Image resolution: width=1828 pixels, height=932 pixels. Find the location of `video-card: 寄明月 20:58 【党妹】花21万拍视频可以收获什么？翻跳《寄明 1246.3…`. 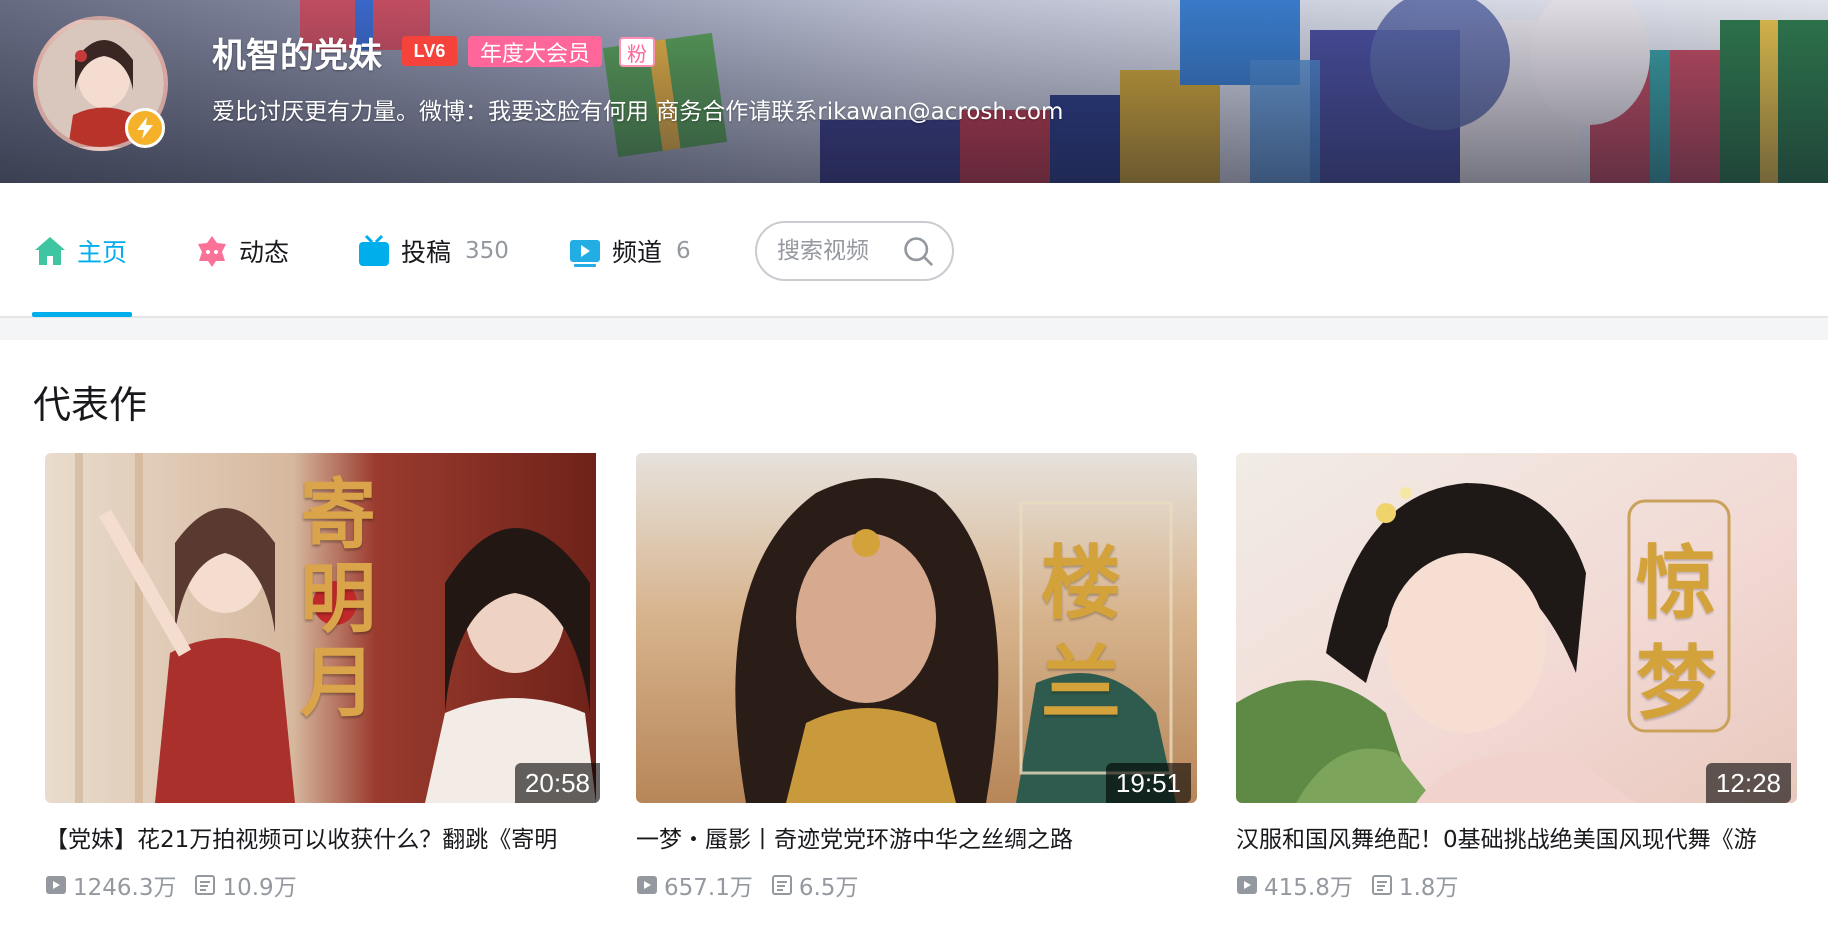

video-card: 寄明月 20:58 【党妹】花21万拍视频可以收获什么？翻跳《寄明 1246.3… is located at coordinates (325, 677).